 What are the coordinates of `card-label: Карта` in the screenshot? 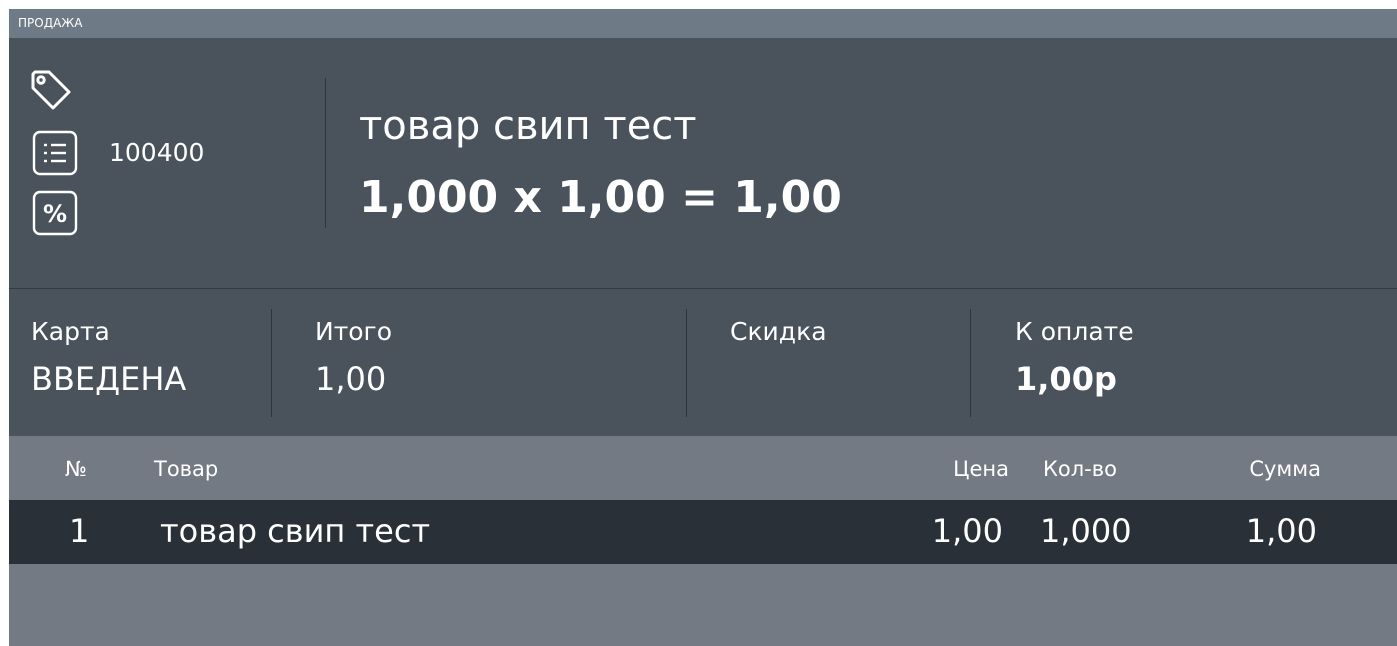 It's located at (70, 331).